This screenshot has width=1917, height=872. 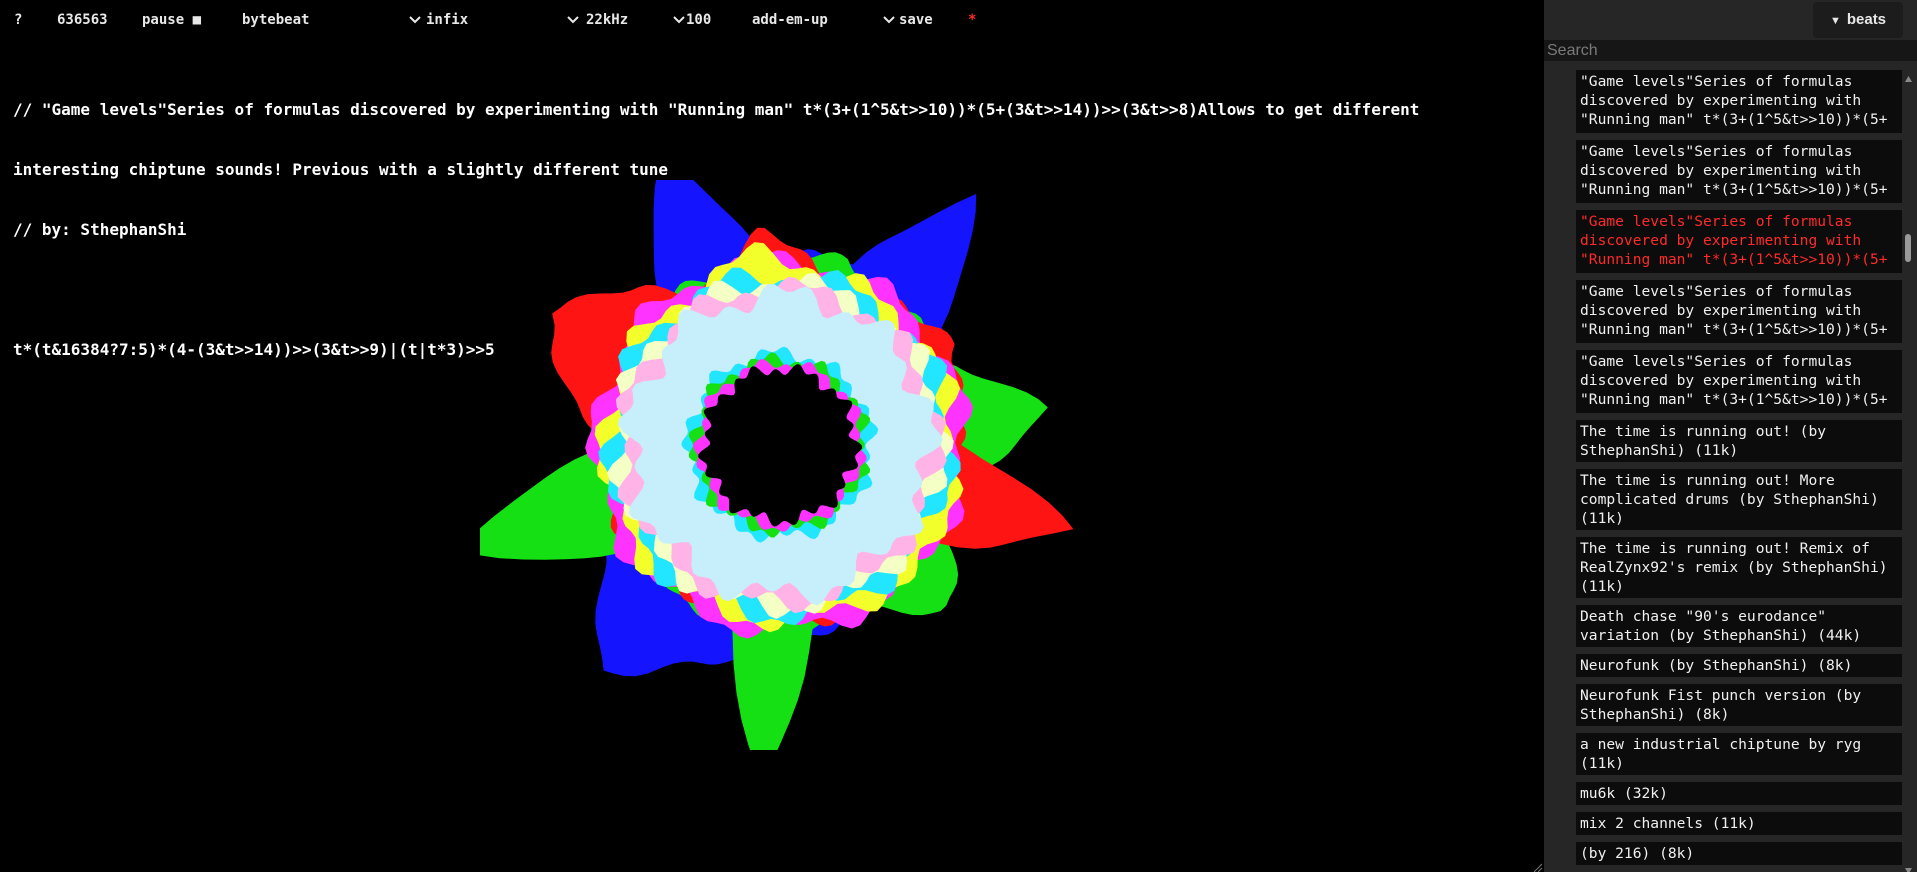 What do you see at coordinates (607, 20) in the screenshot?
I see `sample-rate-select-value: 22kHz` at bounding box center [607, 20].